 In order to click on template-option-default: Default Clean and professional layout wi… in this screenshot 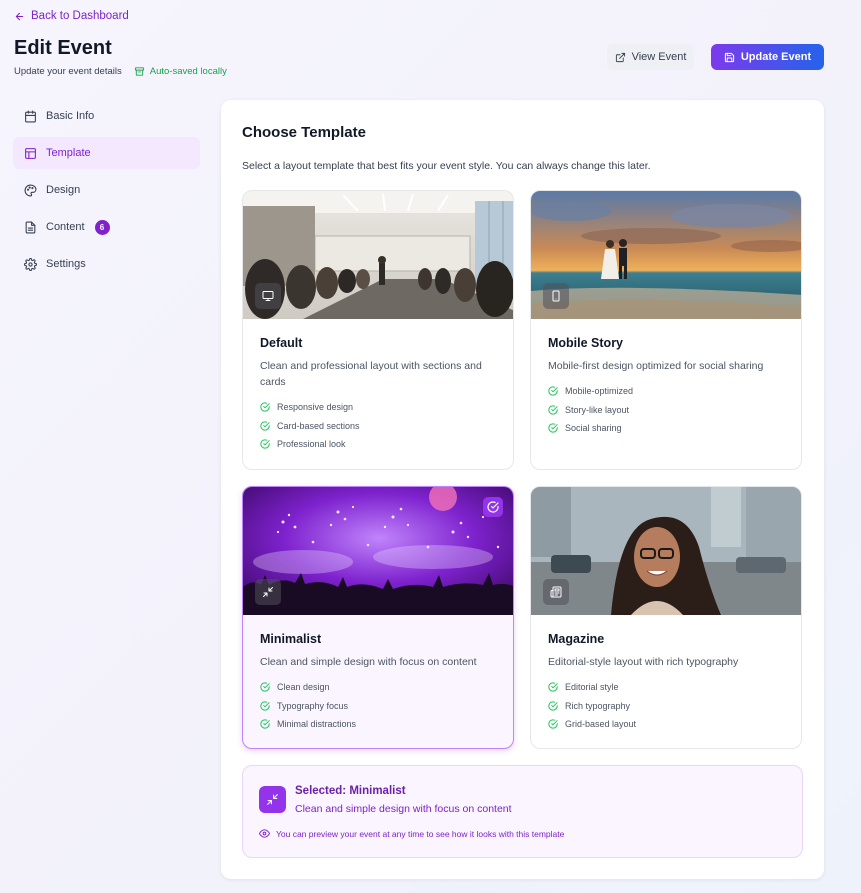, I will do `click(378, 330)`.